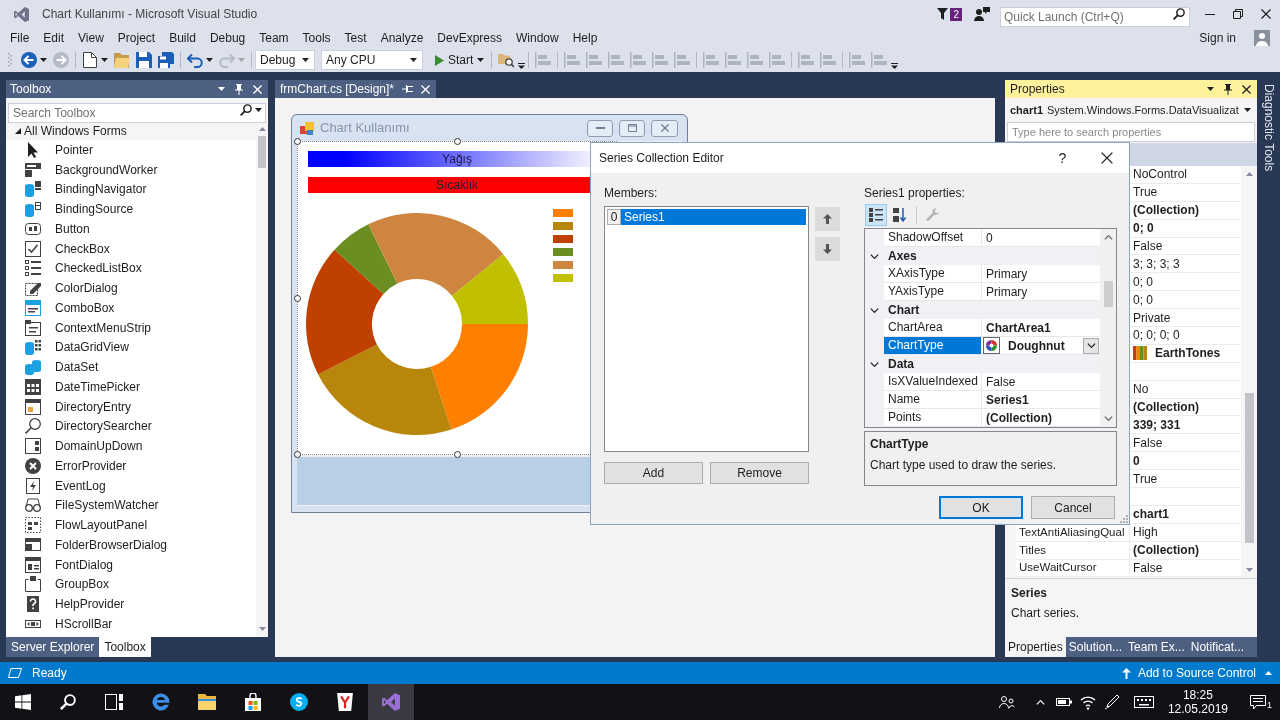 Image resolution: width=1280 pixels, height=720 pixels. I want to click on form-minimize-button, so click(600, 128).